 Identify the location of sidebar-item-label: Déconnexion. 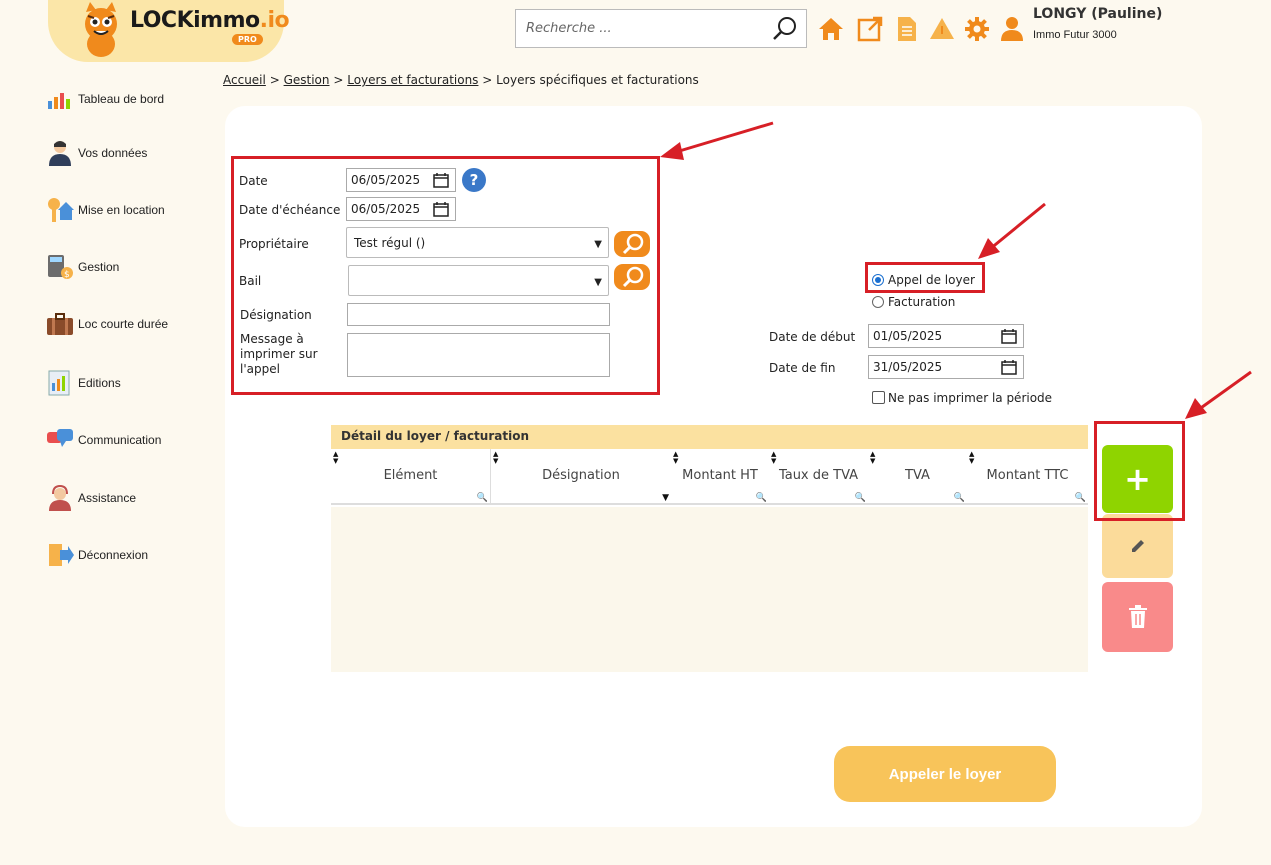
(113, 555).